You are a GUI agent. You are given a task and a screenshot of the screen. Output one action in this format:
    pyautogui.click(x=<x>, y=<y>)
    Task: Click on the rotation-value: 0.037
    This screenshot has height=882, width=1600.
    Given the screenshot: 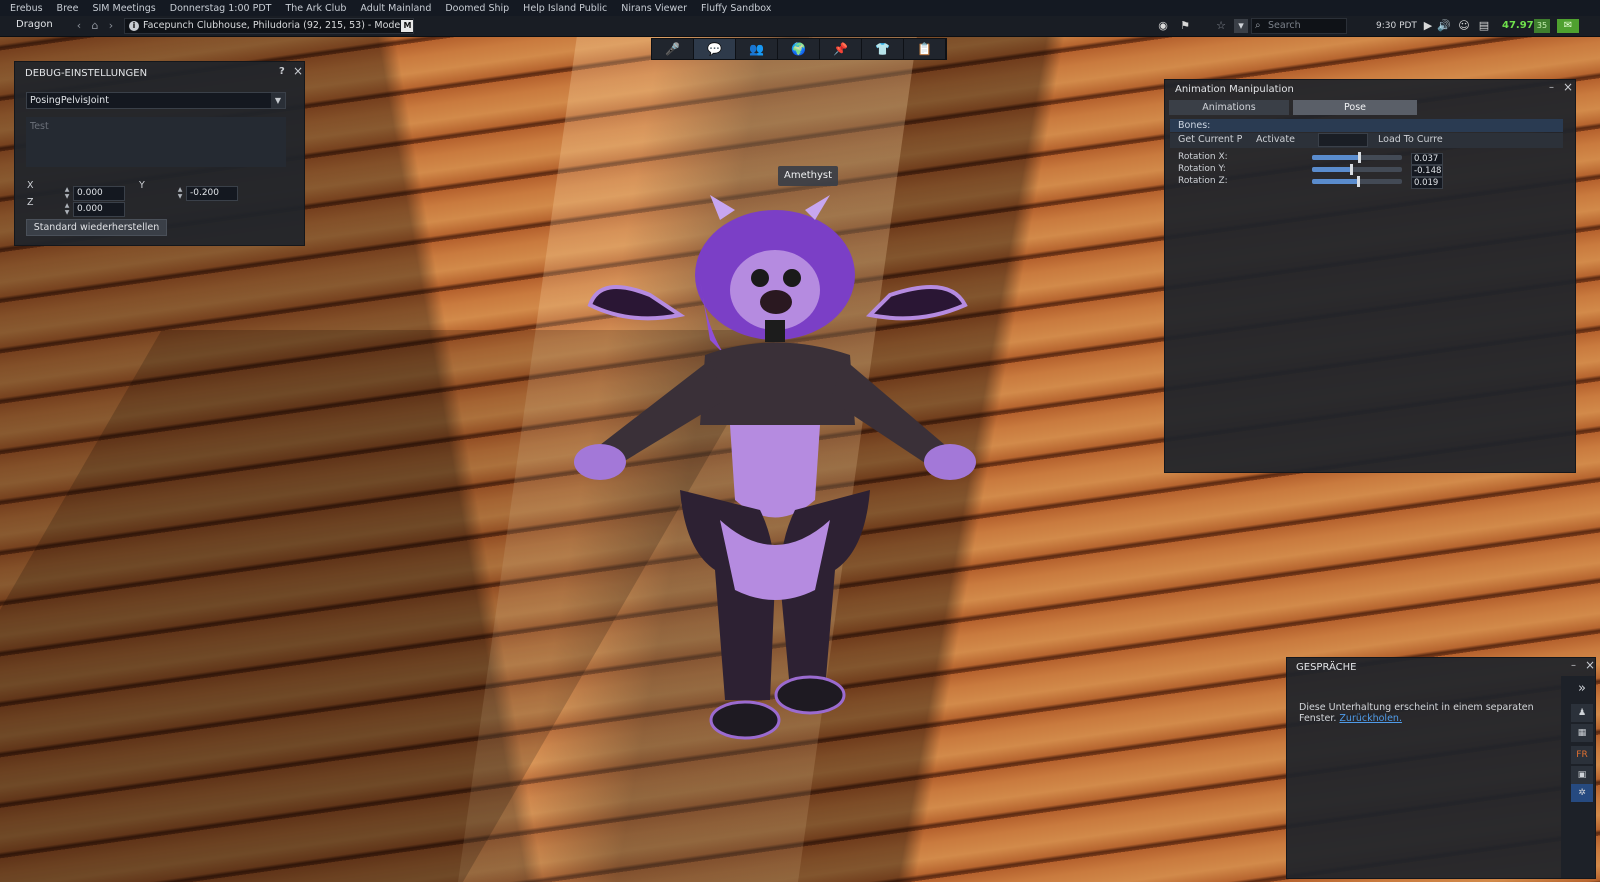 What is the action you would take?
    pyautogui.click(x=1427, y=159)
    